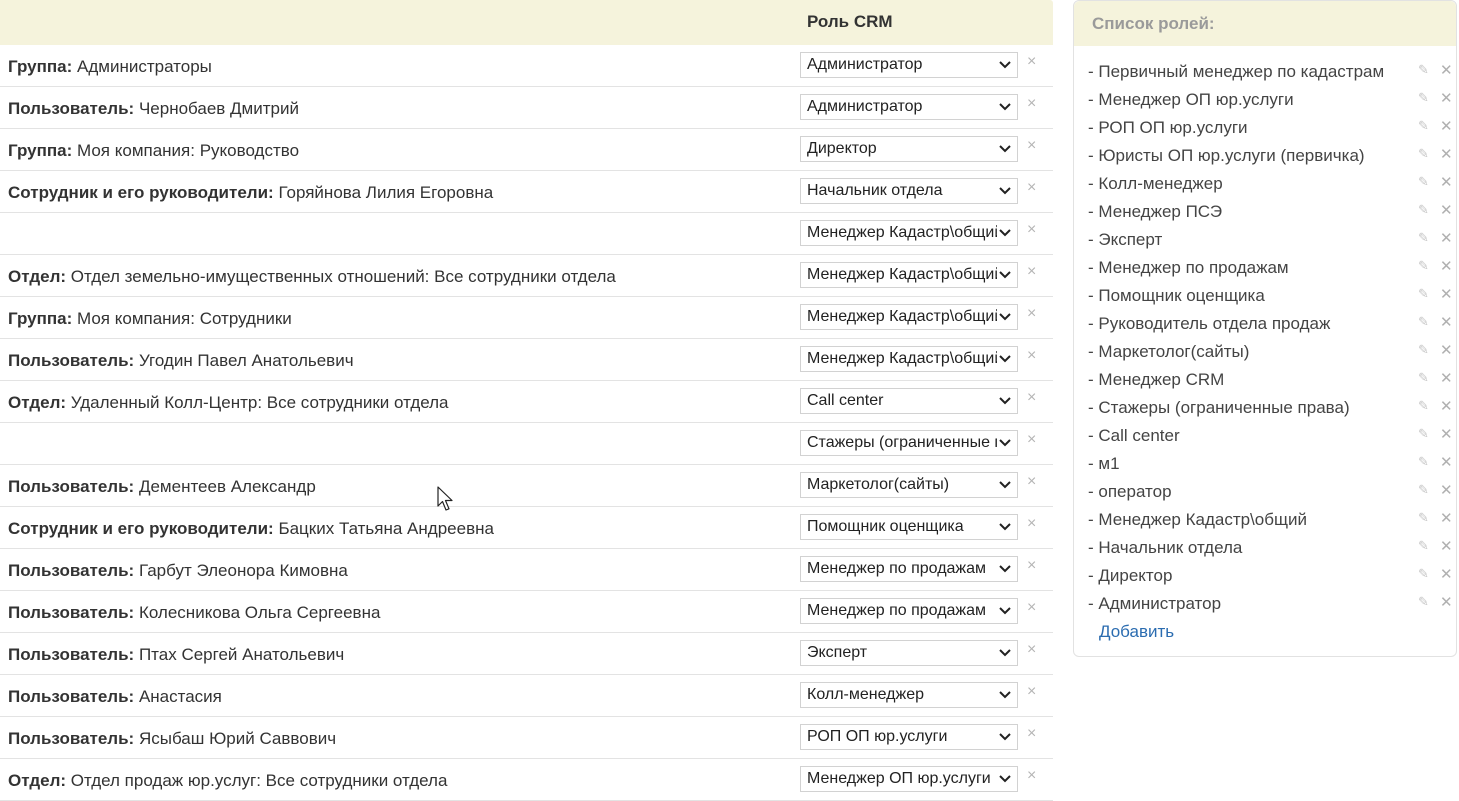 The image size is (1459, 801). Describe the element at coordinates (1153, 23) in the screenshot. I see `roles-panel-title: Список ролей:` at that location.